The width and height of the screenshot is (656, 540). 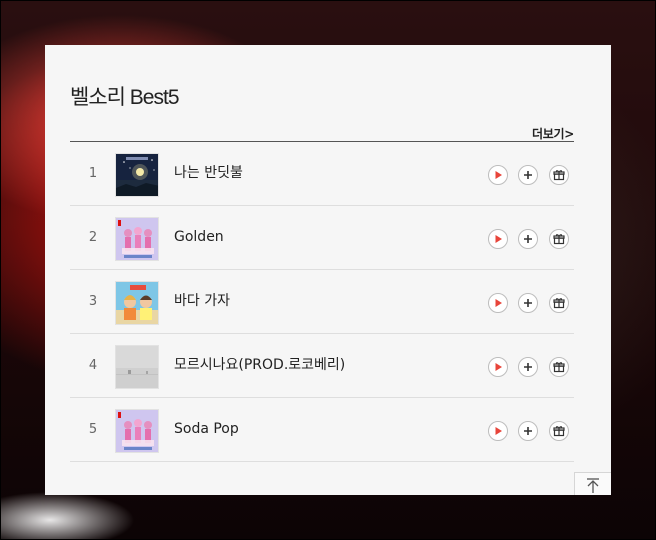 What do you see at coordinates (124, 97) in the screenshot?
I see `widget-title: 벨소리 Best5` at bounding box center [124, 97].